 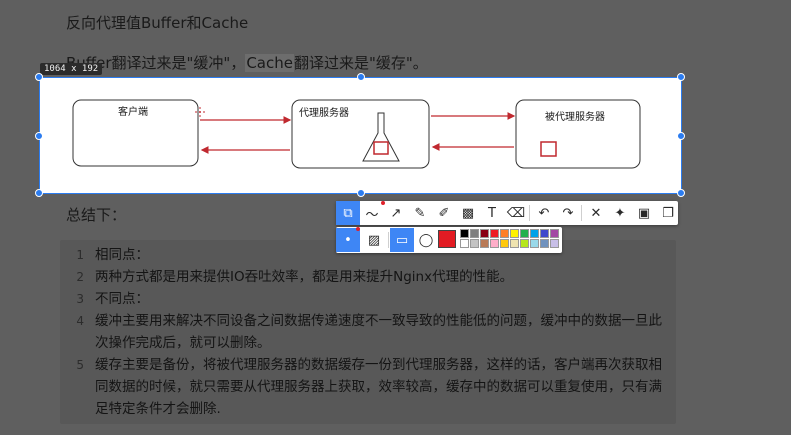 I want to click on close-icon: ✕, so click(x=596, y=213).